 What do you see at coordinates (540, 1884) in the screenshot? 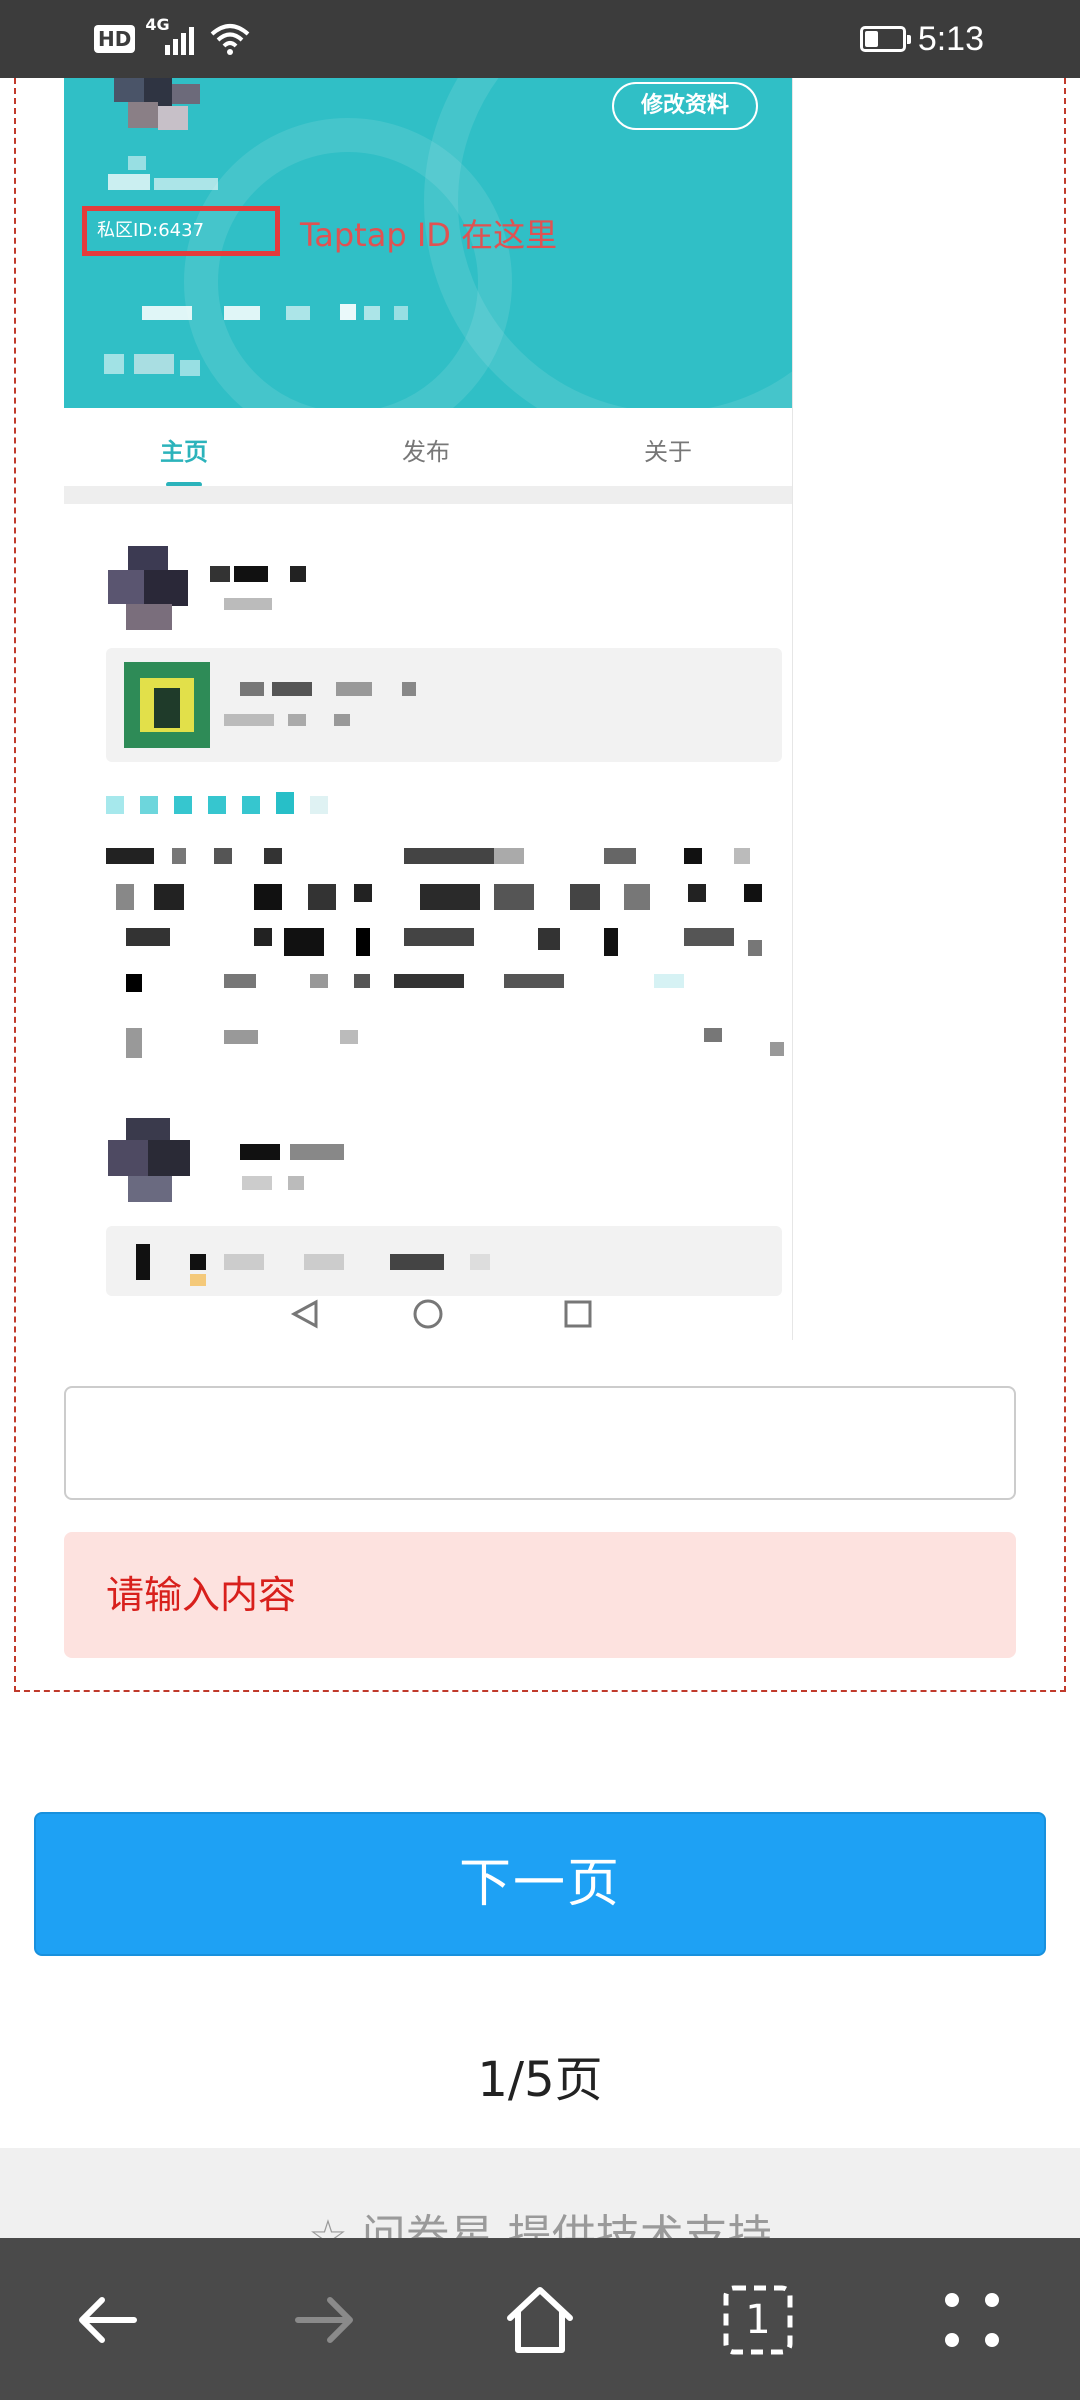
I see `next-page-button: 下一页` at bounding box center [540, 1884].